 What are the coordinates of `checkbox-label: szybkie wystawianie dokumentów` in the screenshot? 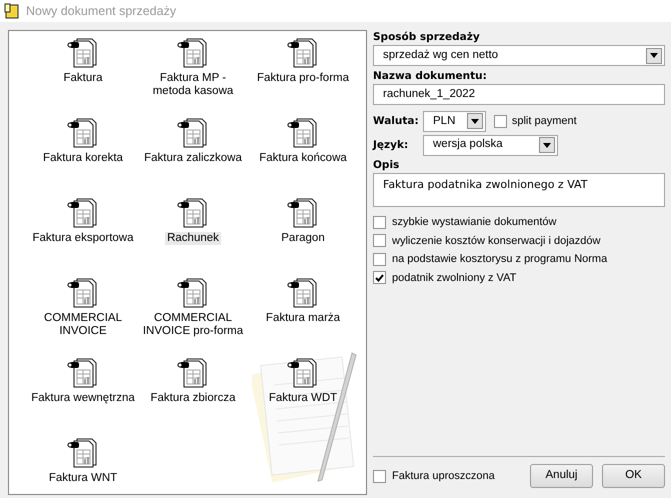 It's located at (474, 222).